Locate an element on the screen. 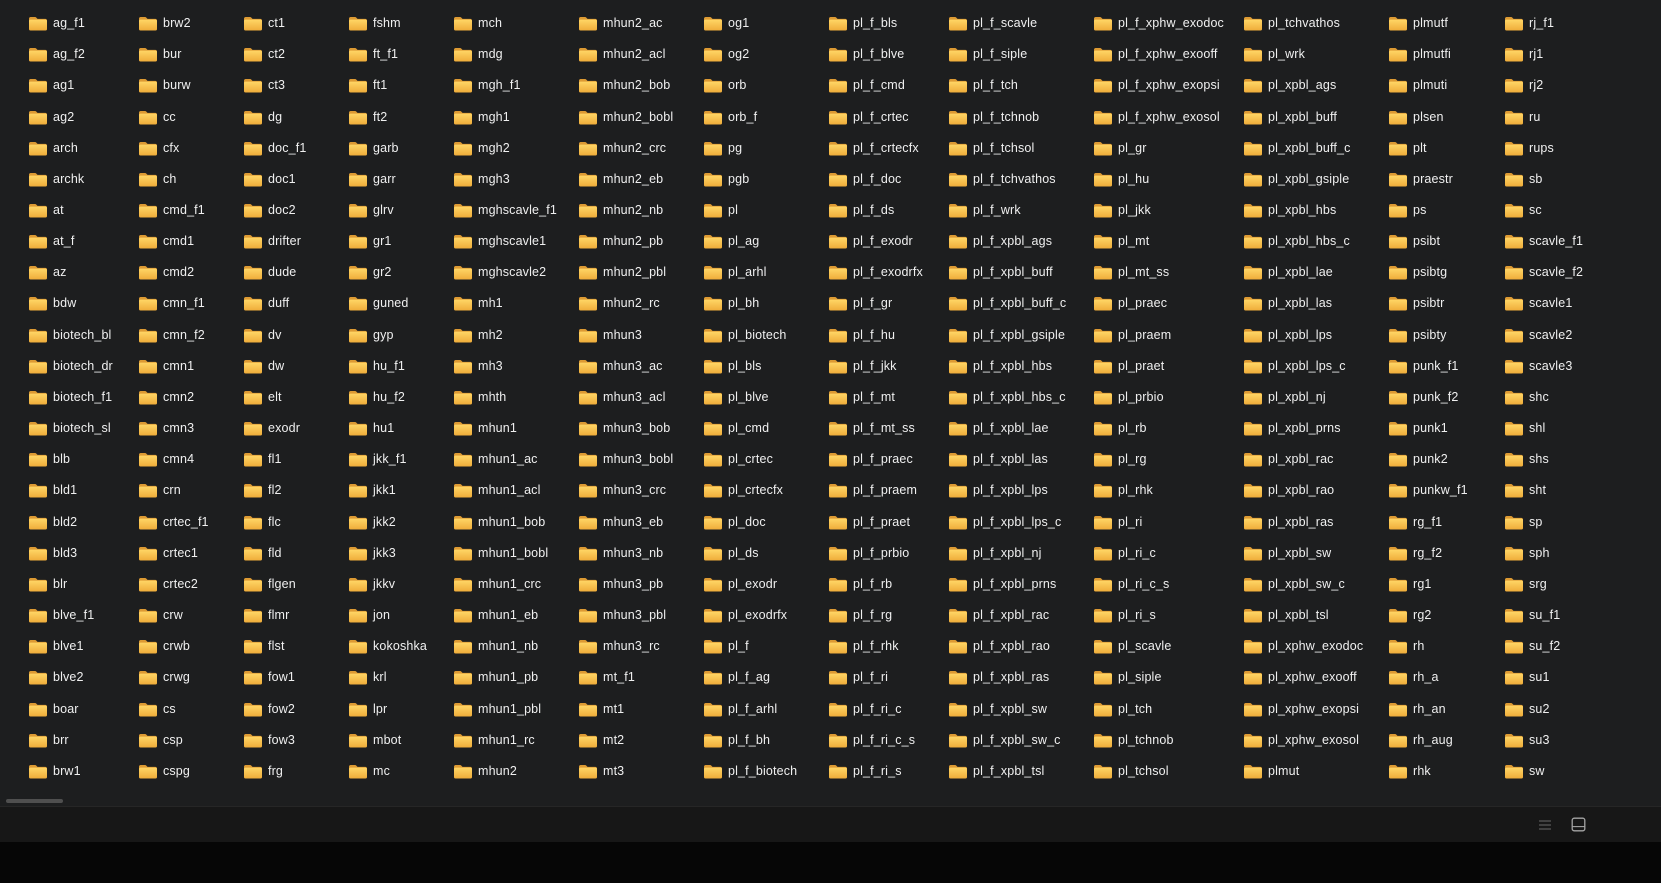 The height and width of the screenshot is (883, 1661). folder-item: pl_praet is located at coordinates (1168, 366).